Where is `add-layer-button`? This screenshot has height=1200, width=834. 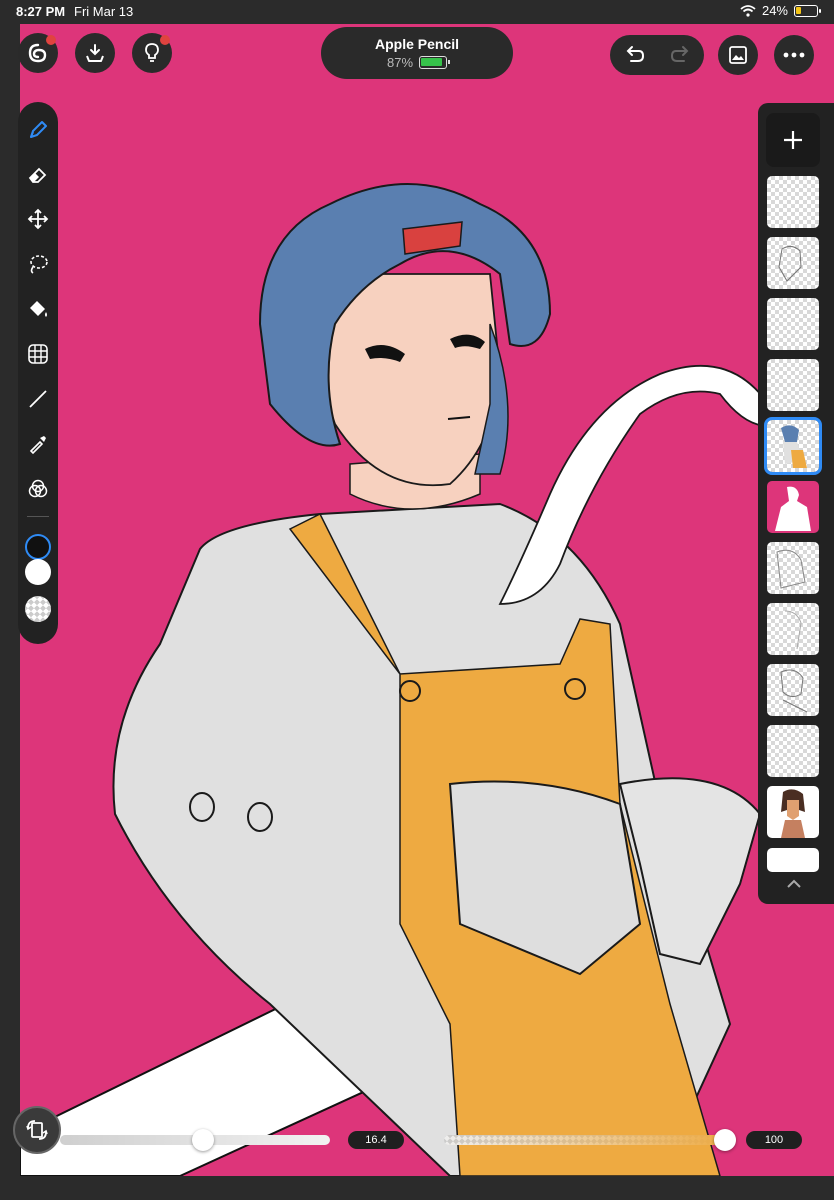
add-layer-button is located at coordinates (793, 140).